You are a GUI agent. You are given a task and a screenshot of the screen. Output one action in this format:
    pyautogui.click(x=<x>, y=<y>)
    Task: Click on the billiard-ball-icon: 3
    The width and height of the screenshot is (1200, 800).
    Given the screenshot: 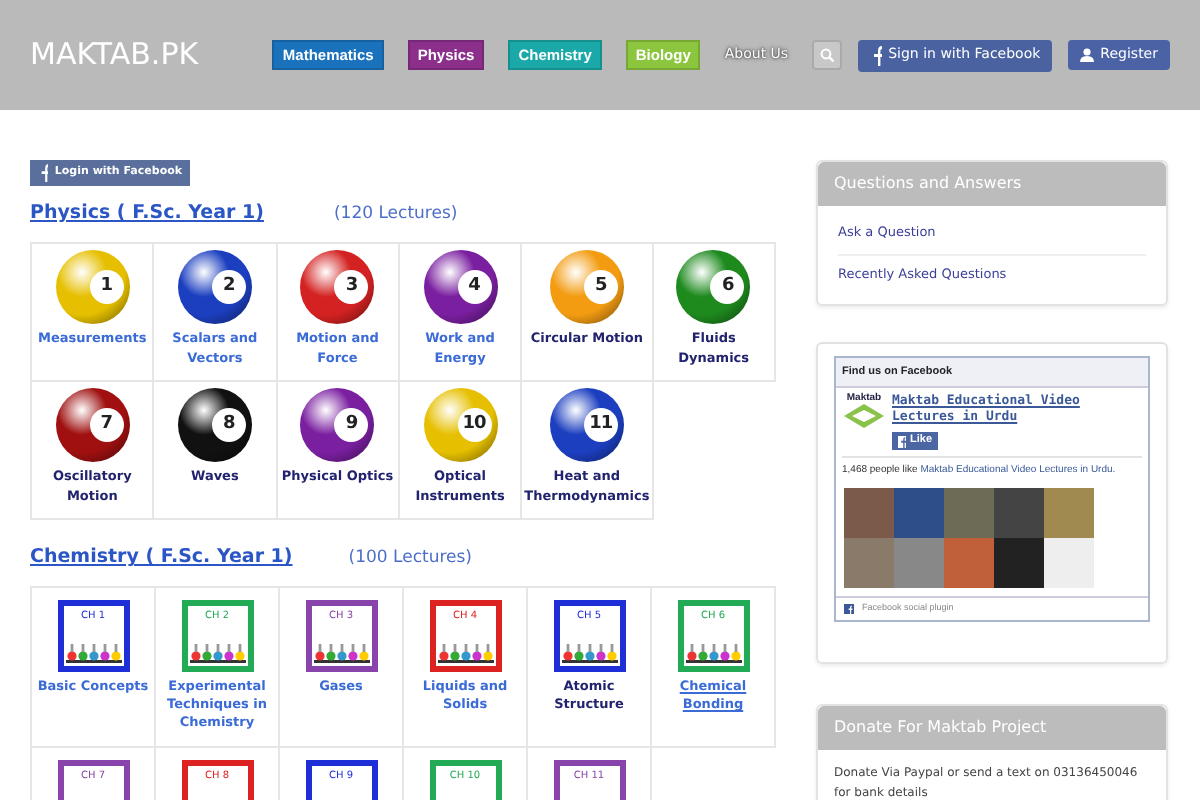 What is the action you would take?
    pyautogui.click(x=337, y=287)
    